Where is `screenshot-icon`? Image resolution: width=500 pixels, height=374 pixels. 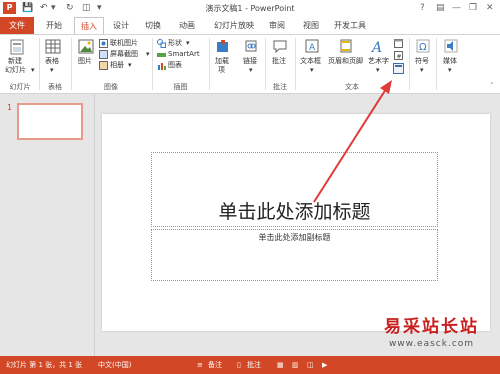 screenshot-icon is located at coordinates (103, 54).